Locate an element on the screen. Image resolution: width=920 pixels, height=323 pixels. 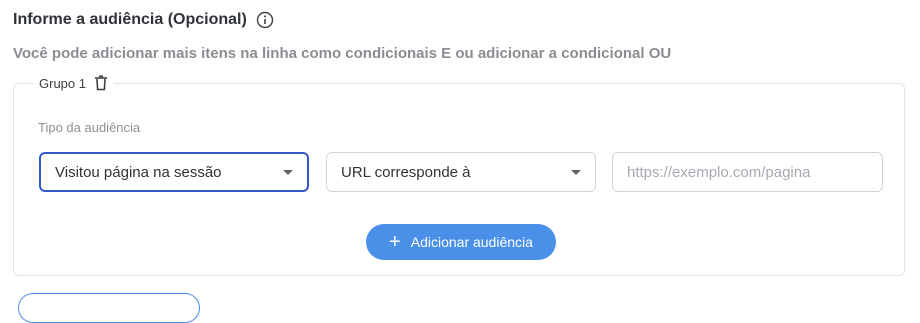
condition-value: URL corresponde à is located at coordinates (406, 172).